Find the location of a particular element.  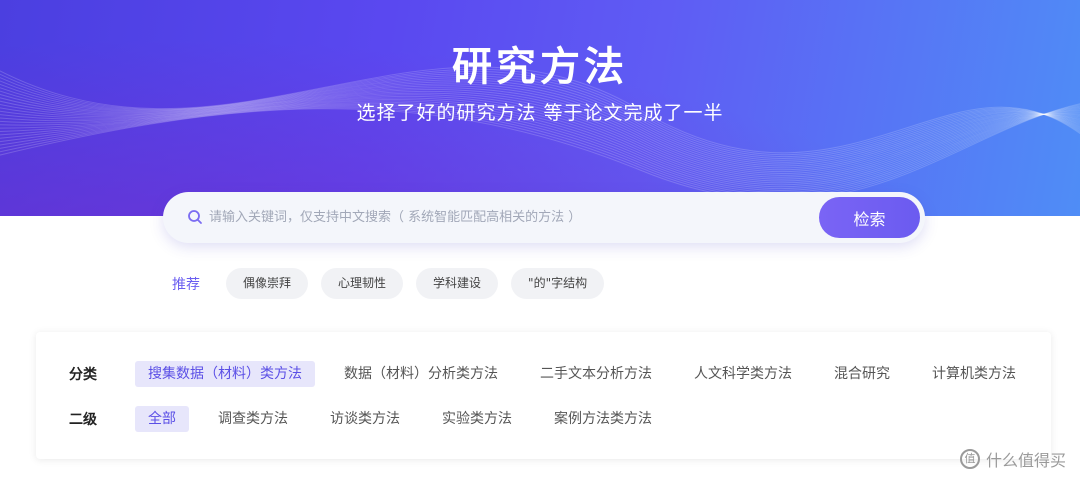

page-subtitle: 选择了好的研究方法 等于论文完成了一半 is located at coordinates (540, 113).